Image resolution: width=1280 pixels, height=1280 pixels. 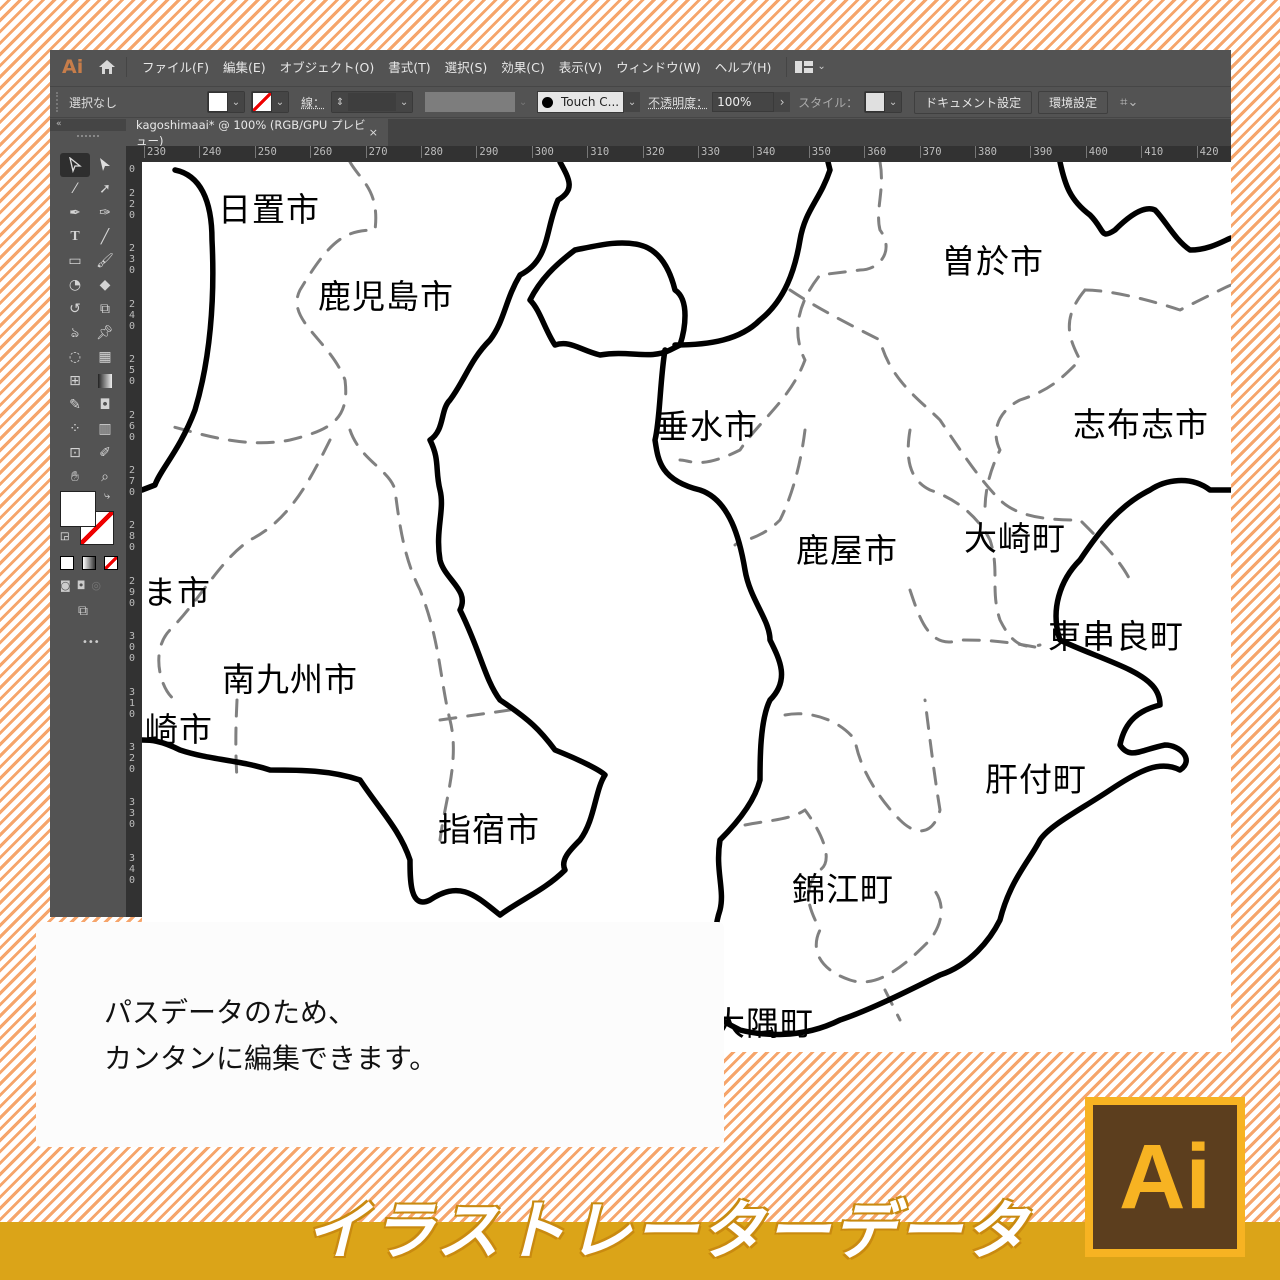 I want to click on gradient-tool-icon, so click(x=105, y=381).